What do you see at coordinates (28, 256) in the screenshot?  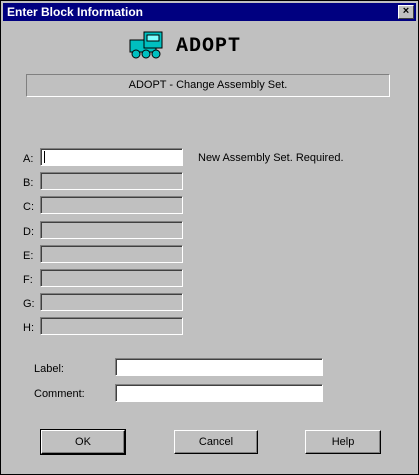 I see `field-label-e: E:` at bounding box center [28, 256].